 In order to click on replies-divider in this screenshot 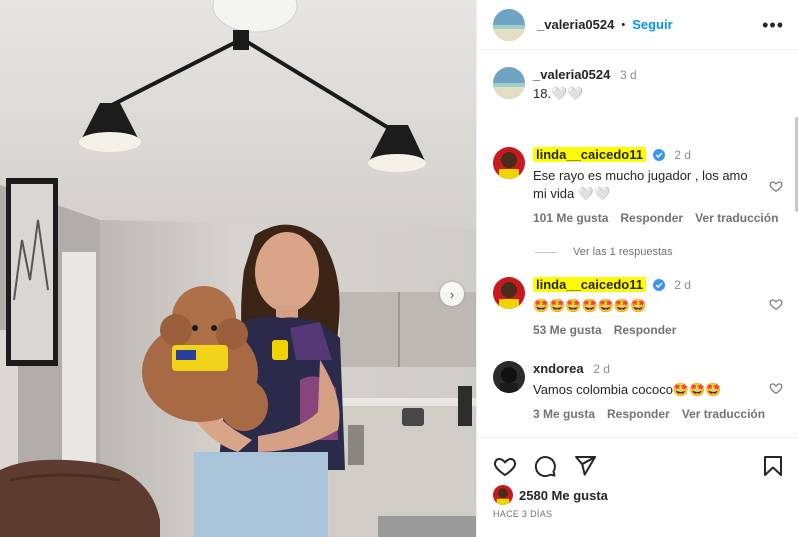, I will do `click(546, 252)`.